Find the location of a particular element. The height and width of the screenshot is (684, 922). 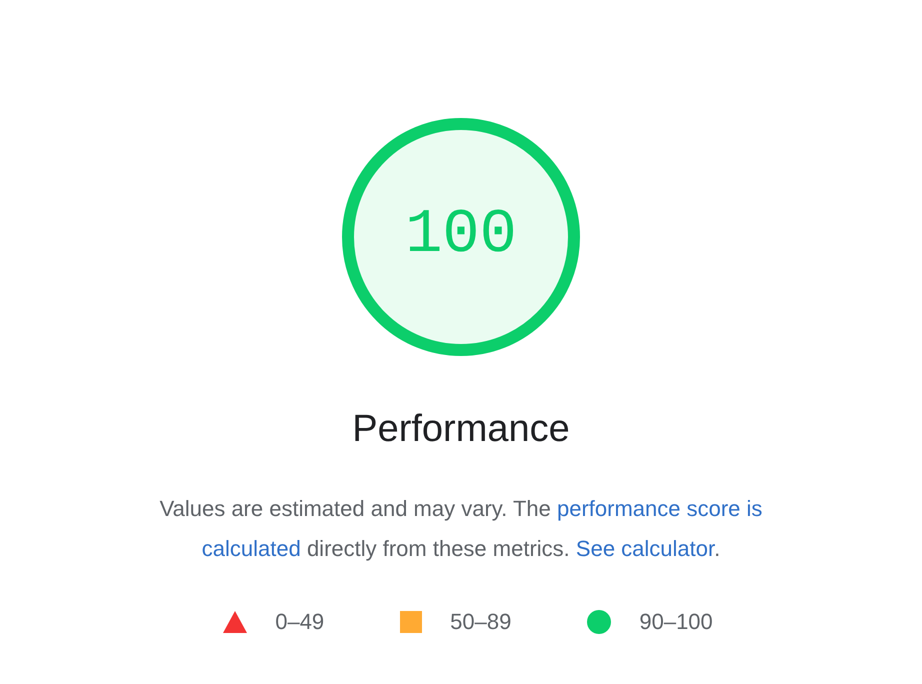

legend-range: 90–100 is located at coordinates (676, 622).